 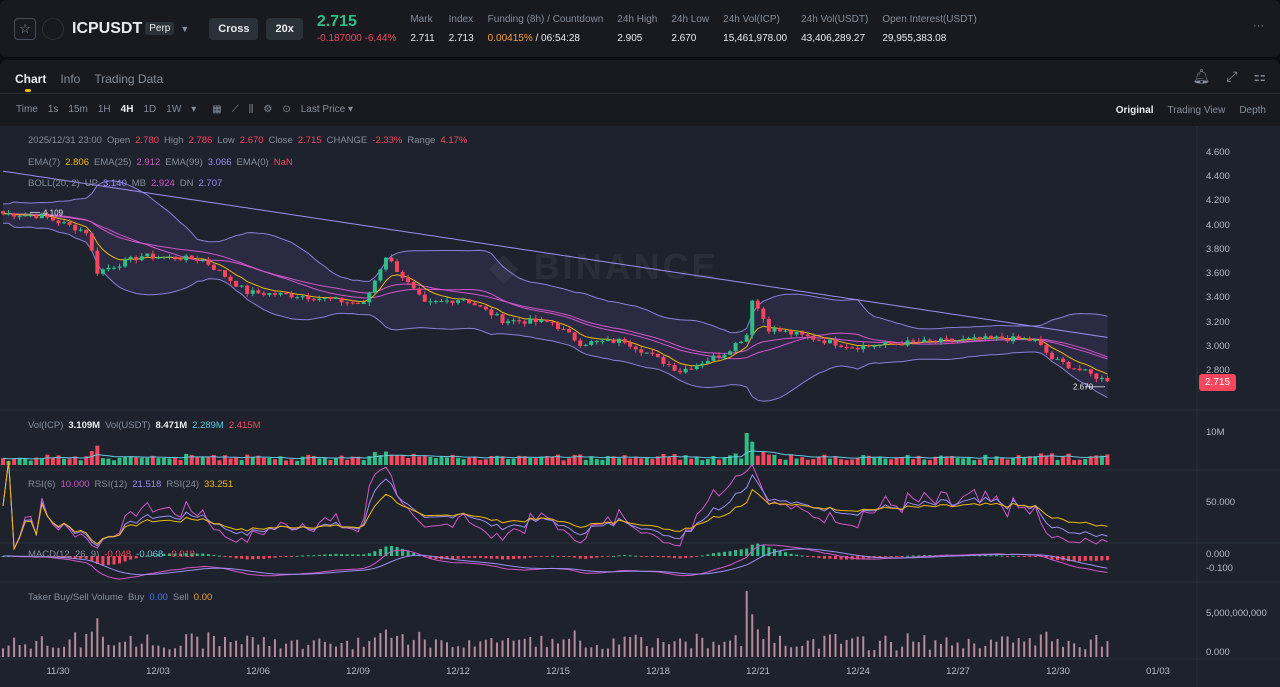 What do you see at coordinates (251, 109) in the screenshot?
I see `candle-type-icon: ⫼` at bounding box center [251, 109].